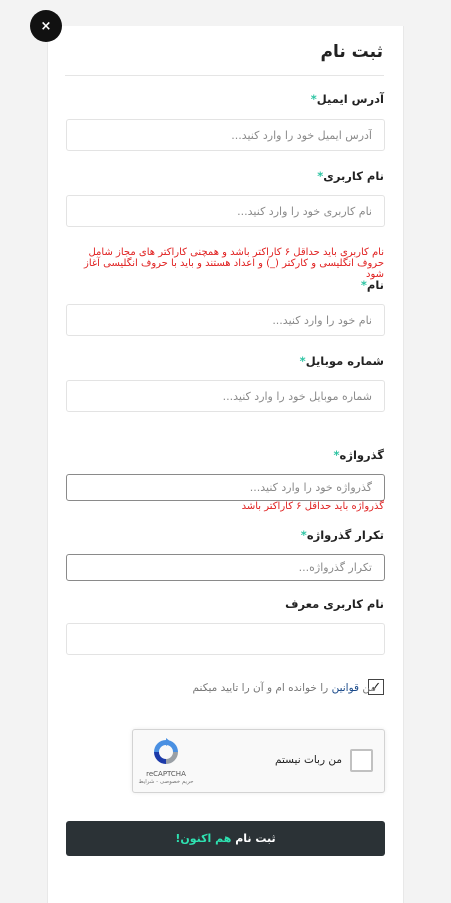 Image resolution: width=451 pixels, height=903 pixels. Describe the element at coordinates (225, 639) in the screenshot. I see `referrer-field` at that location.